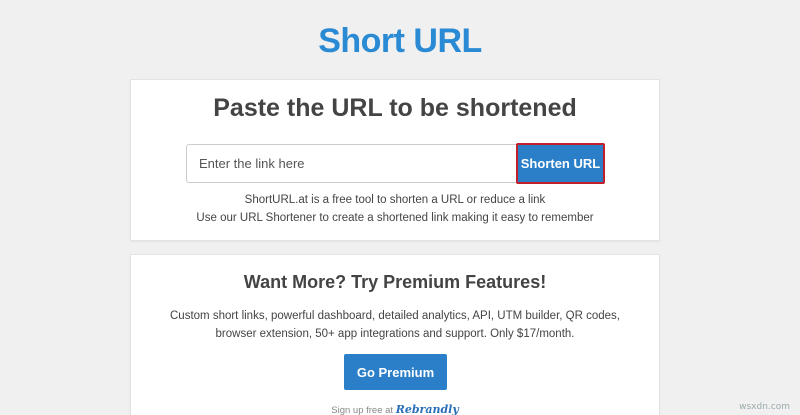  What do you see at coordinates (395, 372) in the screenshot?
I see `go-premium-button: Go Premium` at bounding box center [395, 372].